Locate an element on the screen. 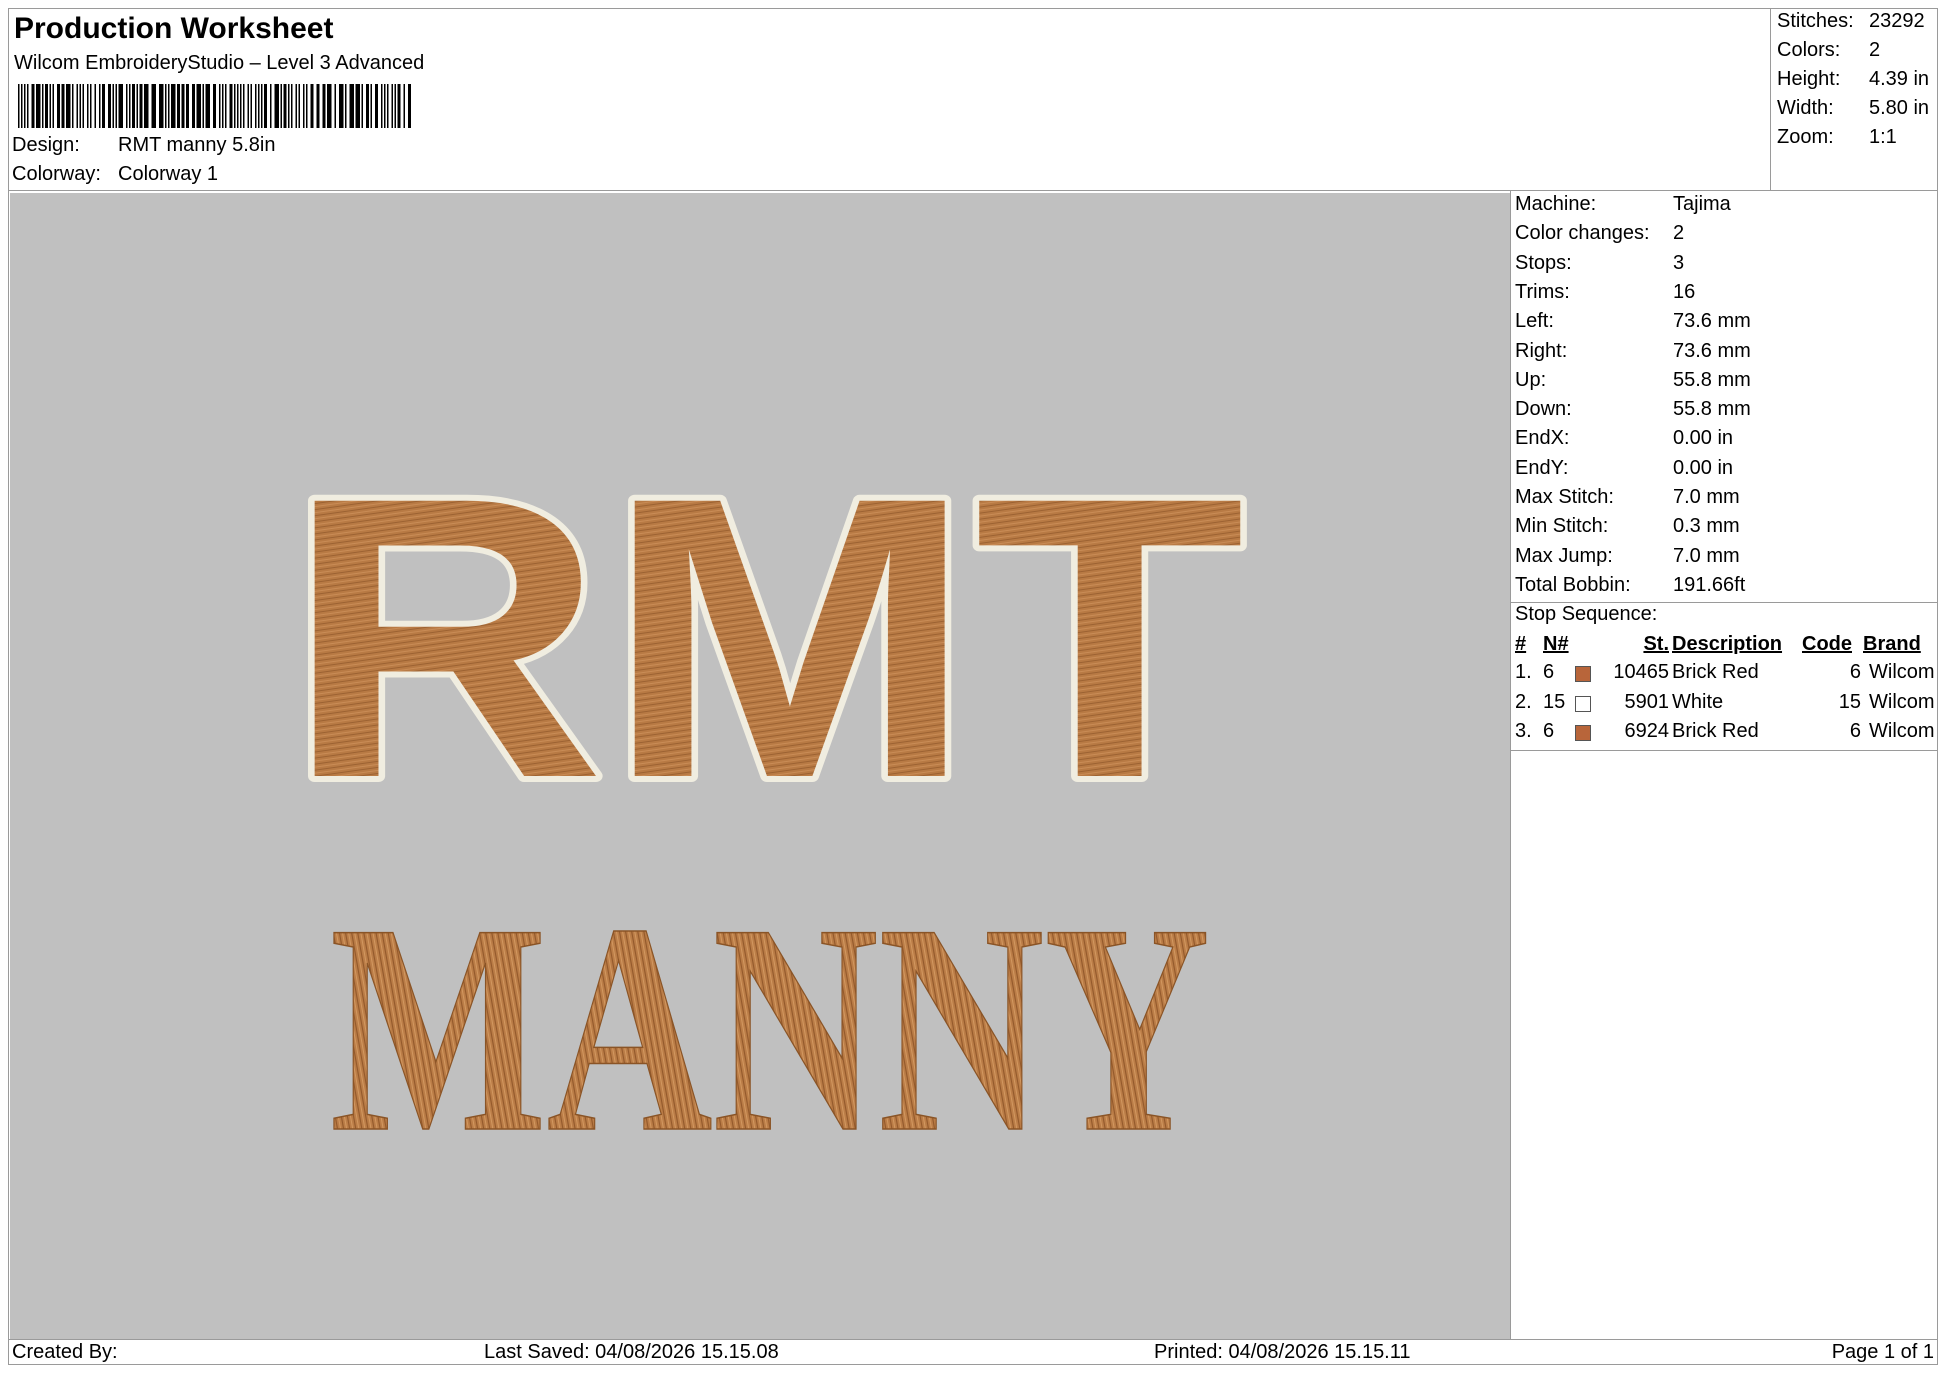  info-label: Color changes: is located at coordinates (1582, 233).